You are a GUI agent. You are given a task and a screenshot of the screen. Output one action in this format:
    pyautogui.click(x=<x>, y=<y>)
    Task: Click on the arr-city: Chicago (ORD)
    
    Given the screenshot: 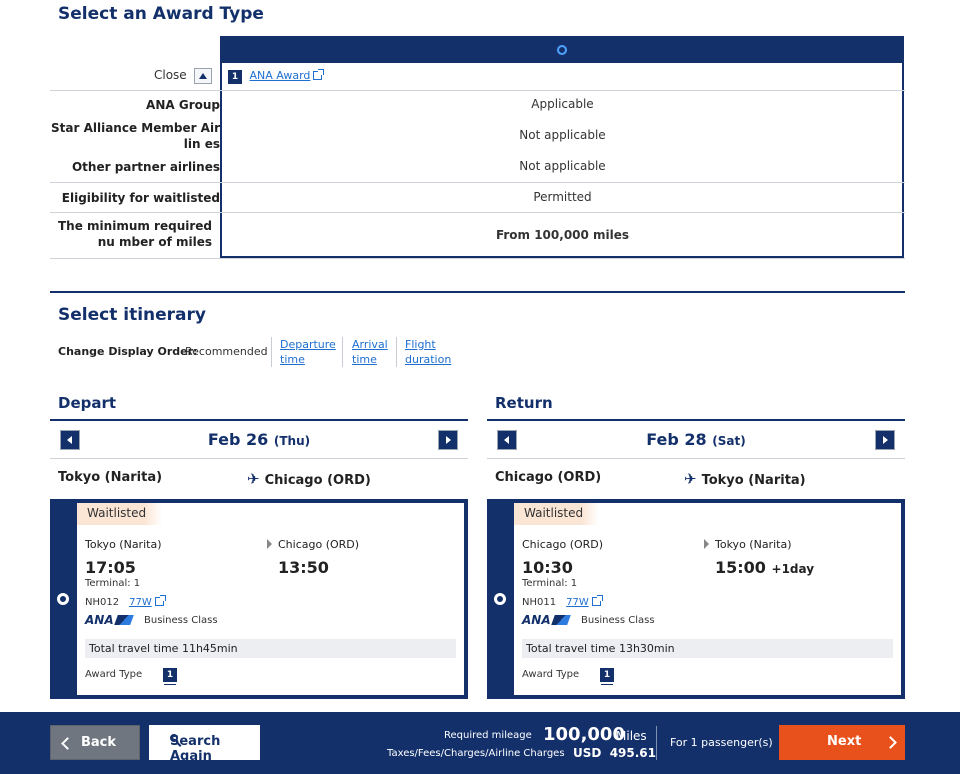 What is the action you would take?
    pyautogui.click(x=319, y=544)
    